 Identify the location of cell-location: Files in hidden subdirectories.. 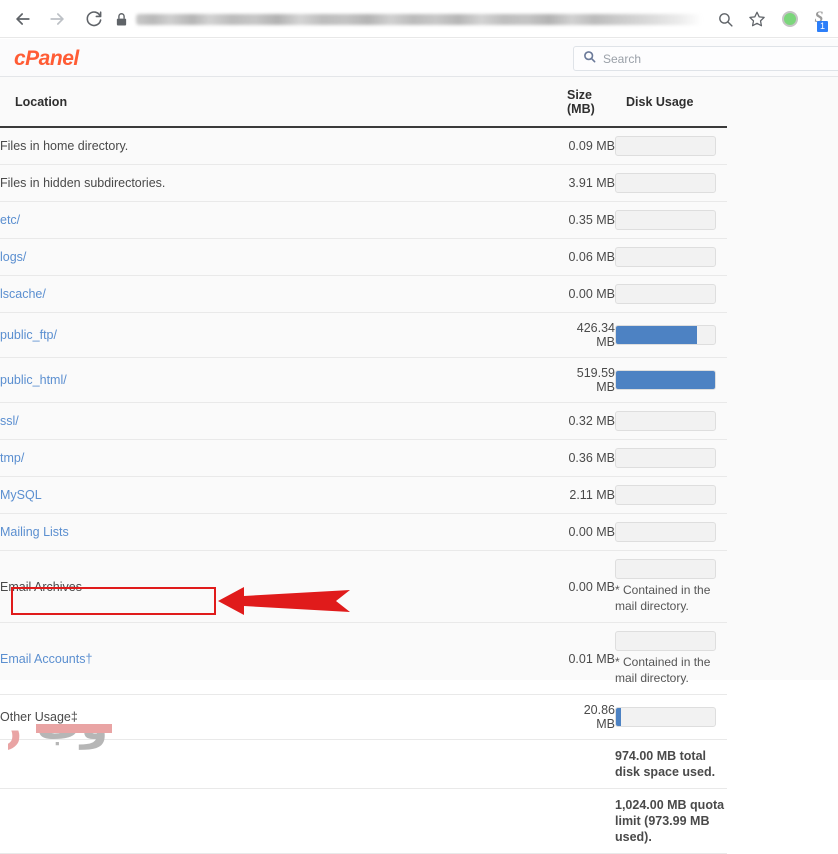
(283, 183).